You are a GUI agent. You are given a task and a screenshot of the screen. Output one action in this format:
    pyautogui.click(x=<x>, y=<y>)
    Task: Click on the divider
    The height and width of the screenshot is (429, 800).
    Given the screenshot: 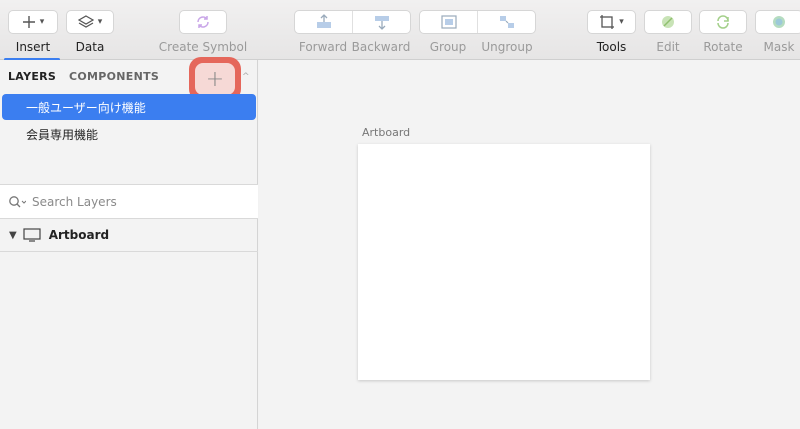 What is the action you would take?
    pyautogui.click(x=129, y=251)
    